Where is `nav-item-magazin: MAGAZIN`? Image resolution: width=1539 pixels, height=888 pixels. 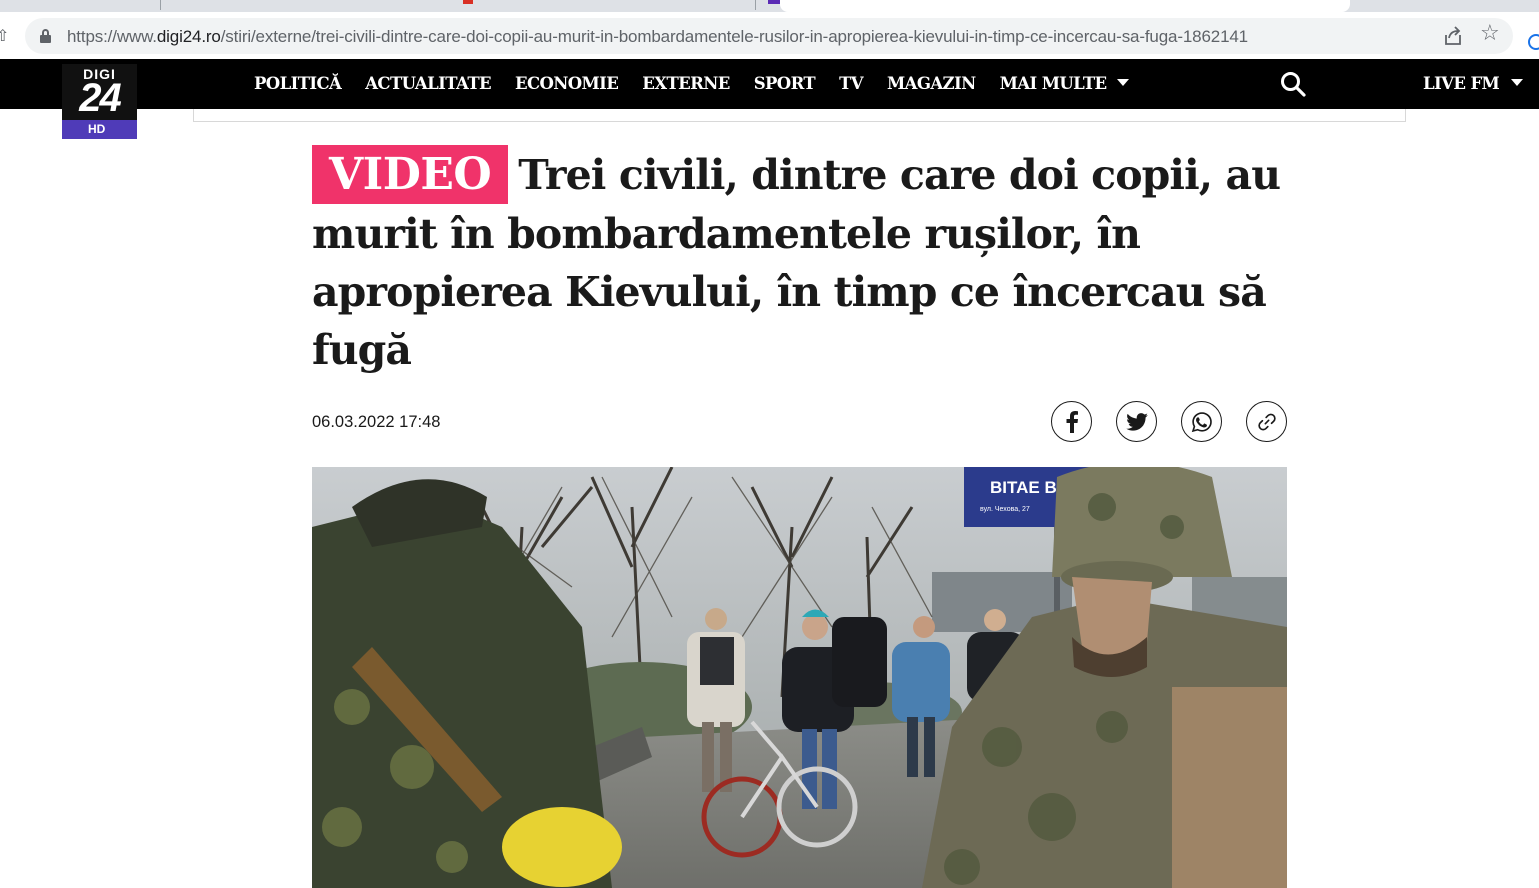
nav-item-magazin: MAGAZIN is located at coordinates (931, 83).